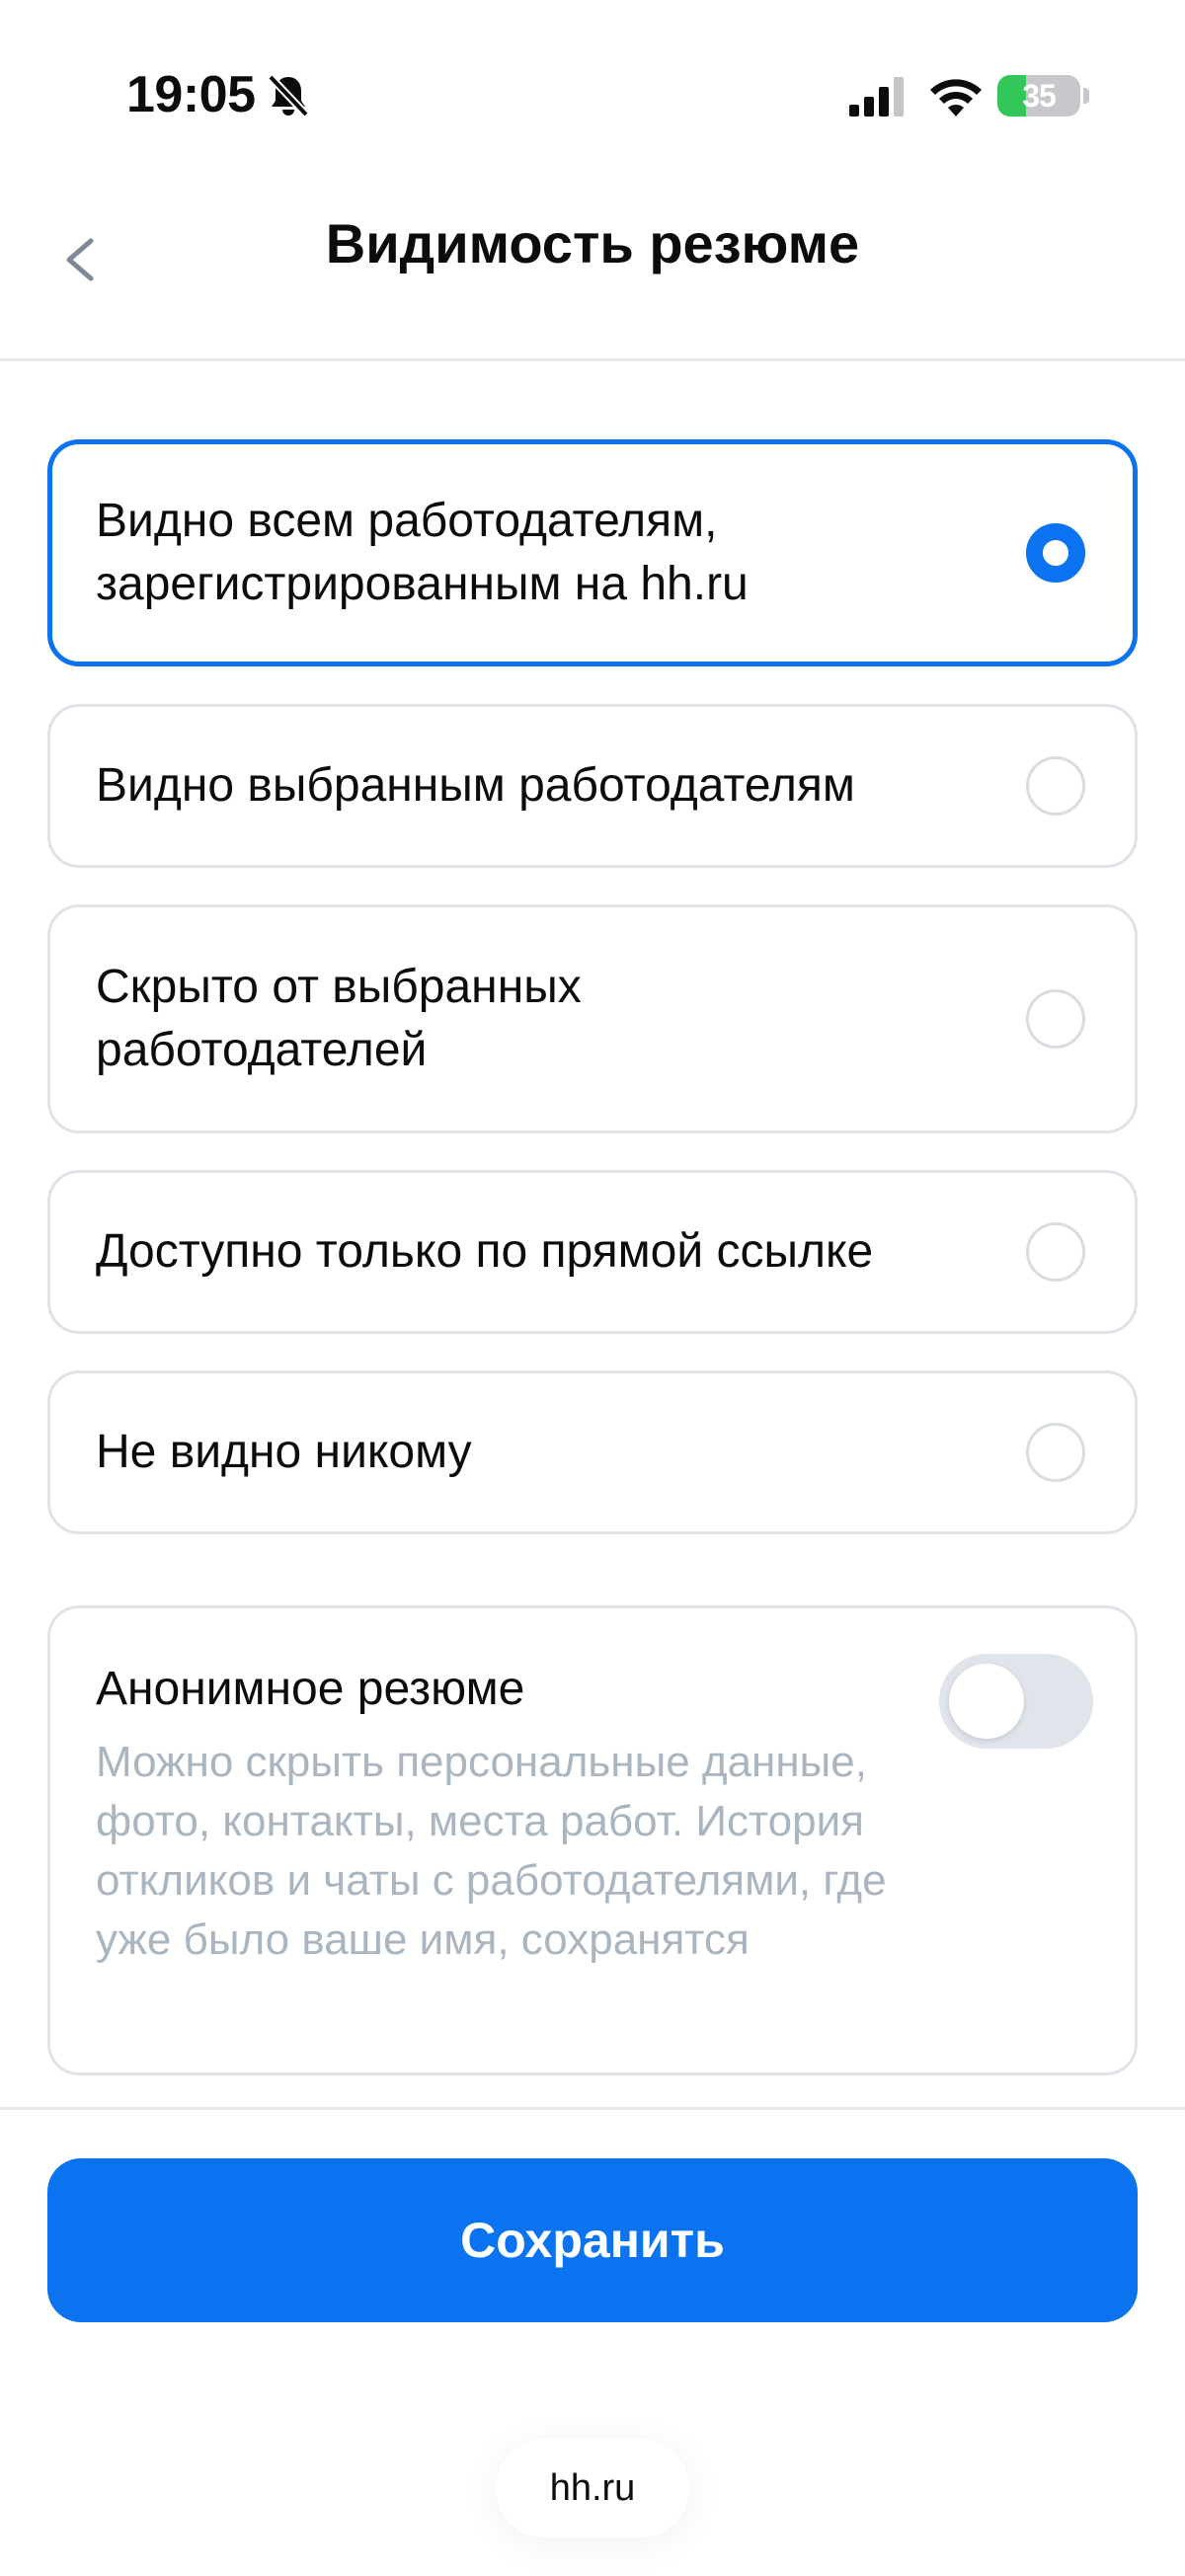 This screenshot has width=1185, height=2576. I want to click on bell-off-icon, so click(288, 95).